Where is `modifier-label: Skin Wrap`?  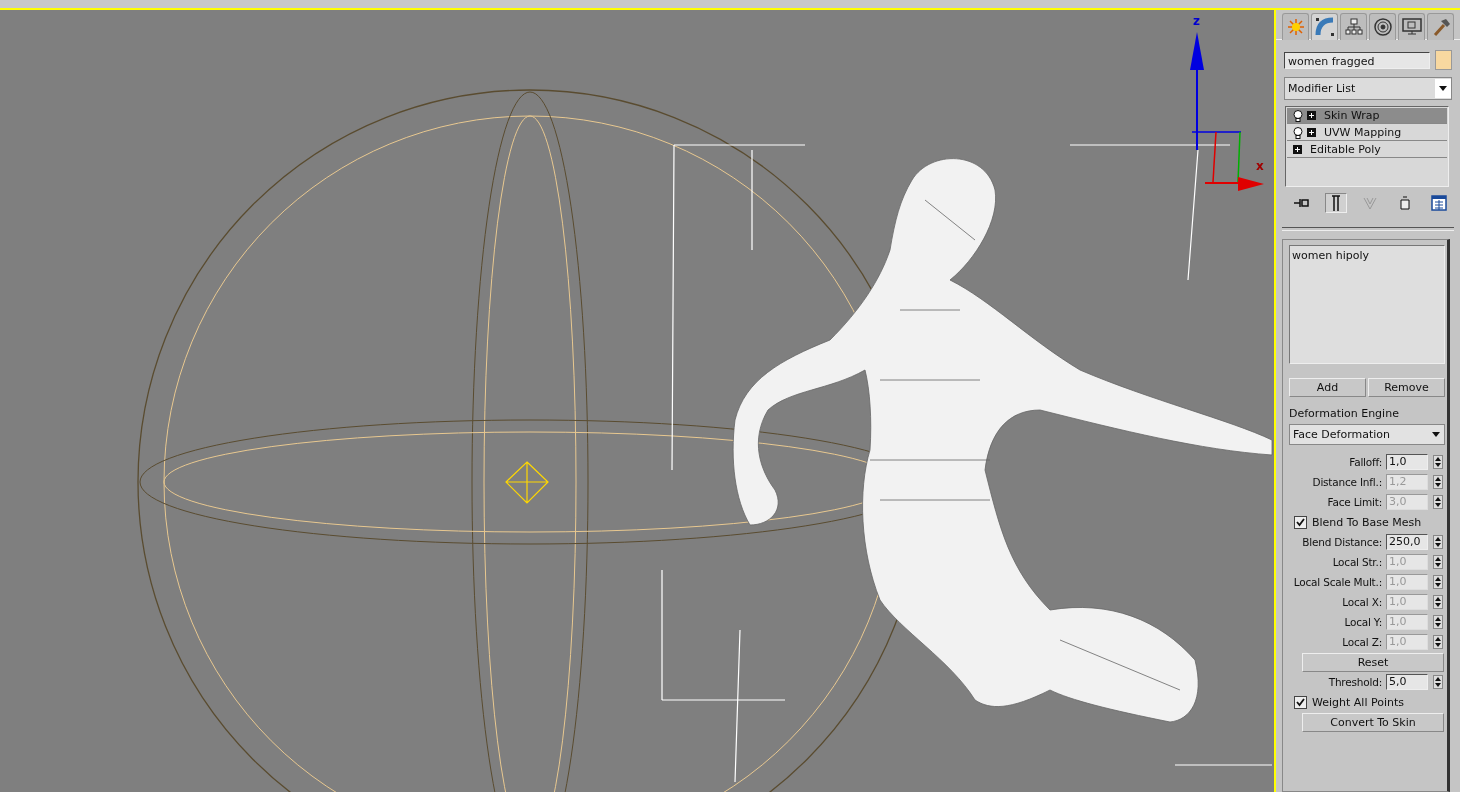 modifier-label: Skin Wrap is located at coordinates (1352, 115).